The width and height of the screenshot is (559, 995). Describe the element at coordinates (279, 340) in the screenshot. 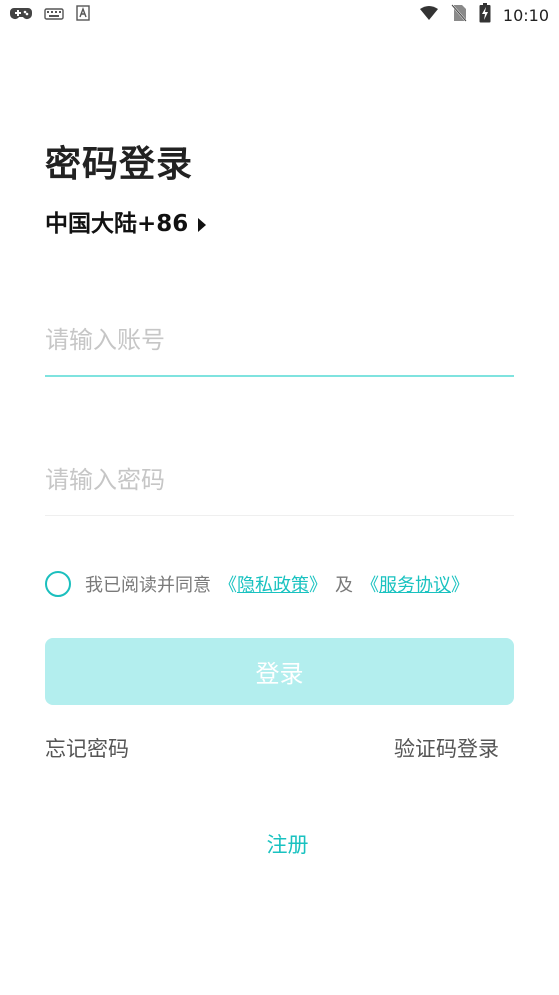

I see `account-input` at that location.